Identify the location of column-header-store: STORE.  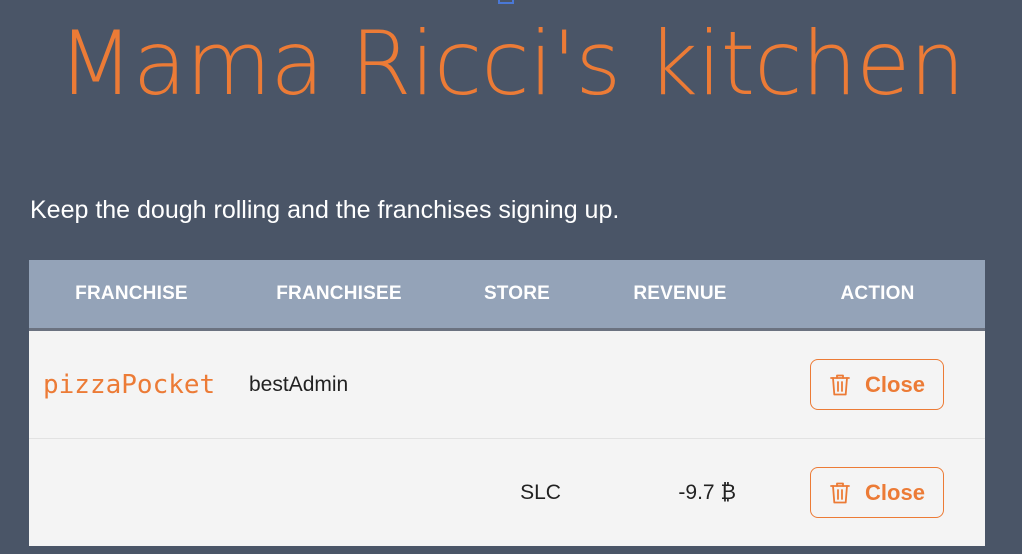
(517, 293).